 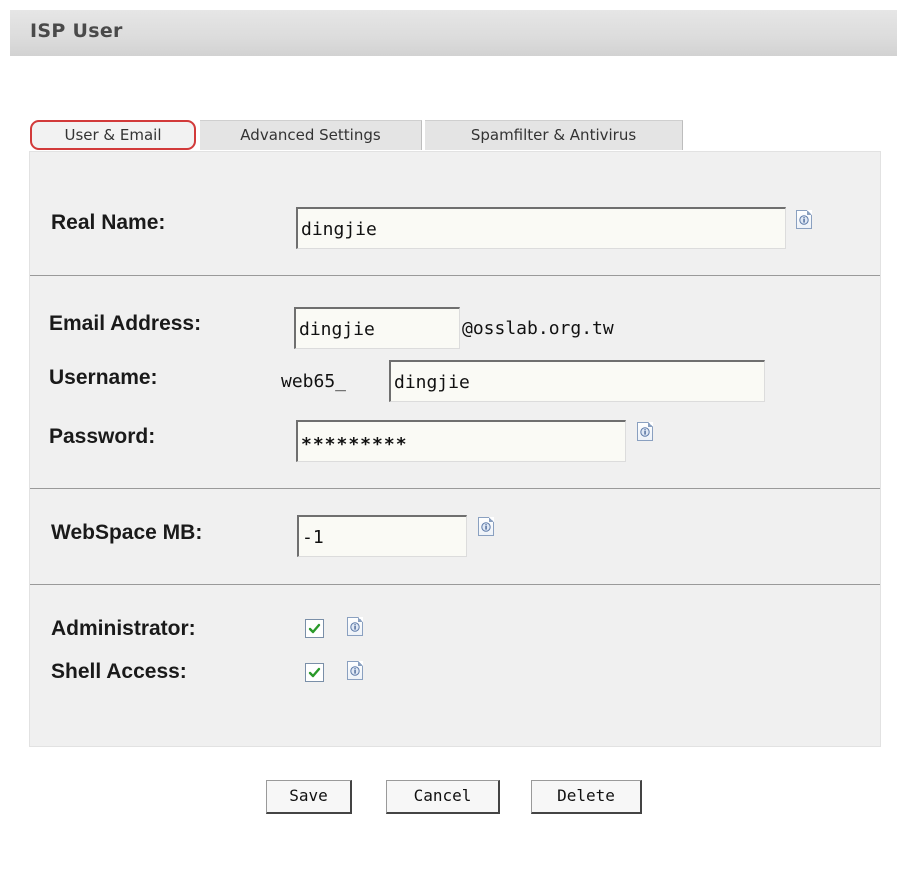 What do you see at coordinates (804, 219) in the screenshot?
I see `real-name-info-icon` at bounding box center [804, 219].